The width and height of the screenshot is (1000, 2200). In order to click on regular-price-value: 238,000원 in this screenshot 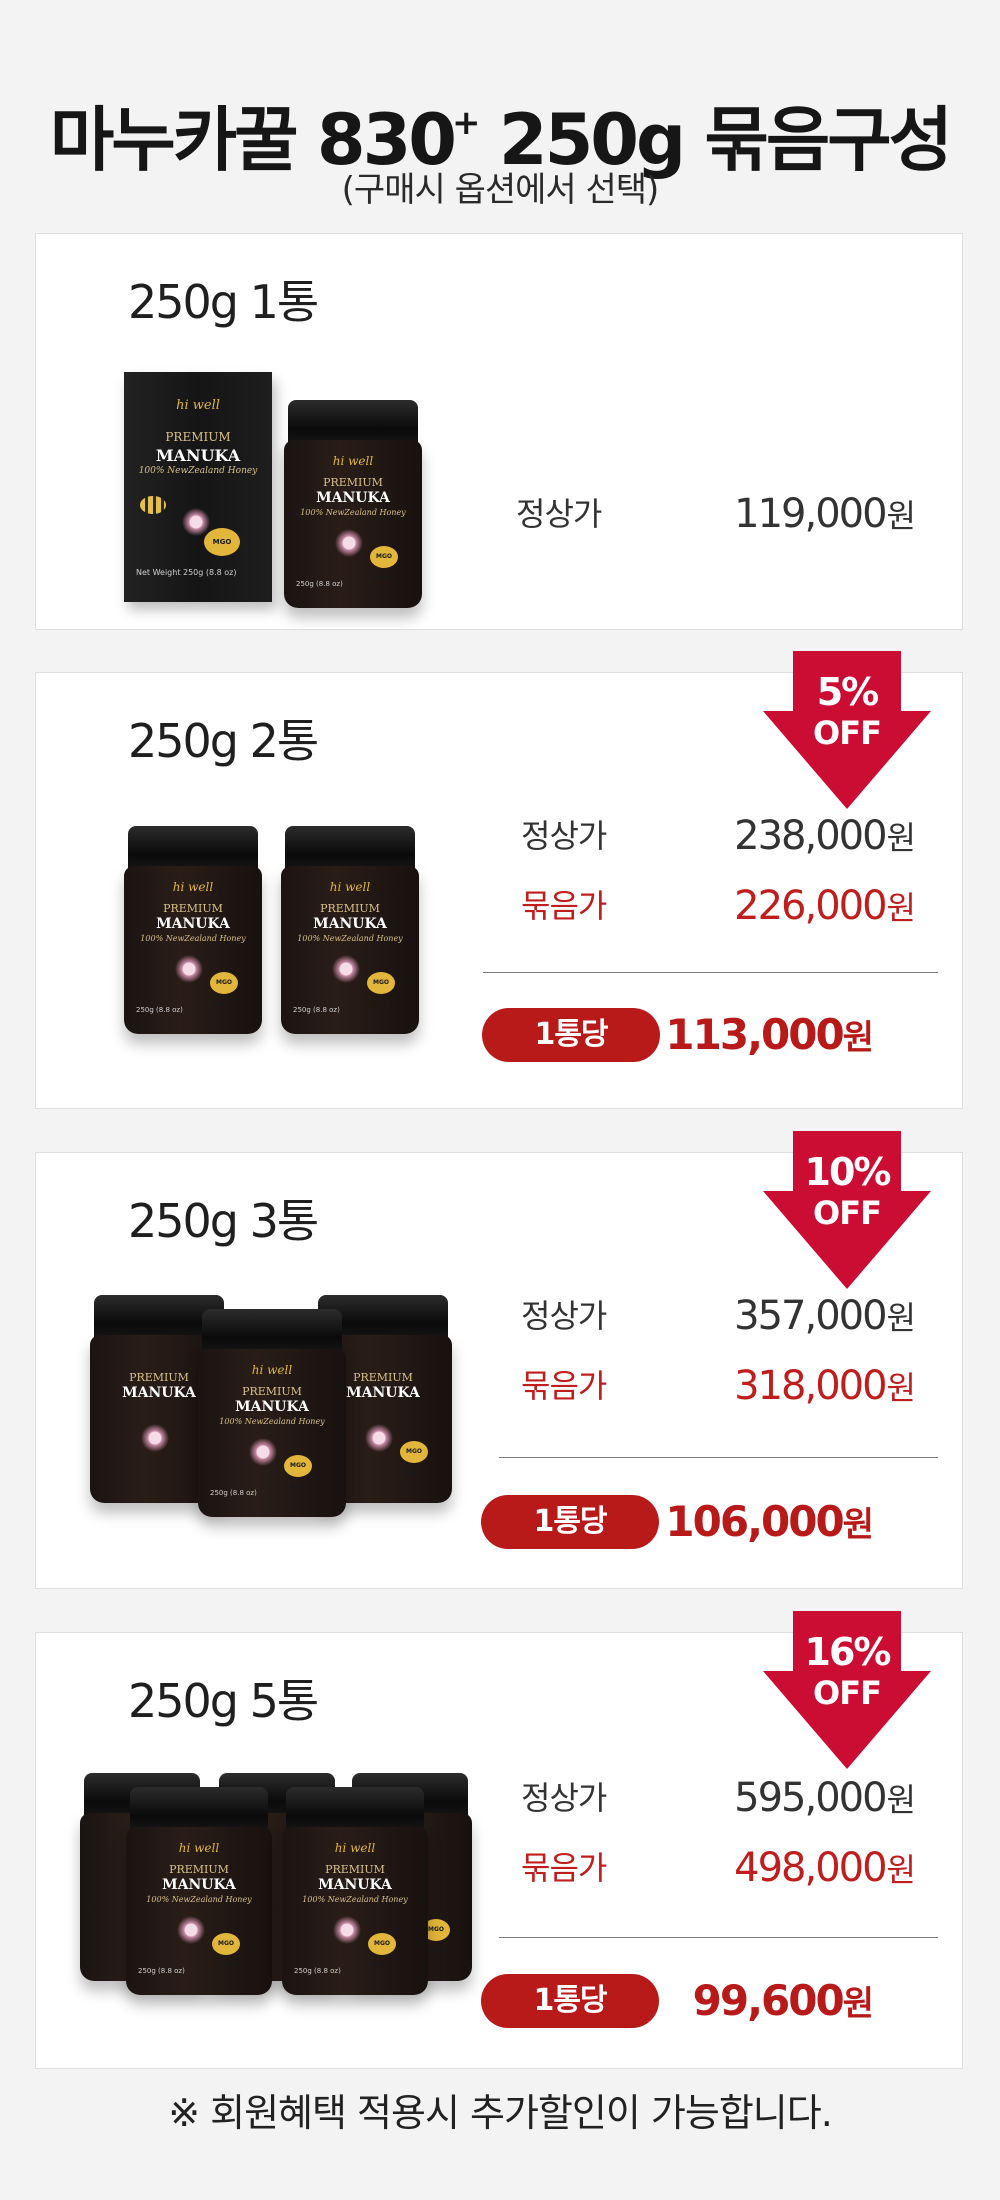, I will do `click(825, 837)`.